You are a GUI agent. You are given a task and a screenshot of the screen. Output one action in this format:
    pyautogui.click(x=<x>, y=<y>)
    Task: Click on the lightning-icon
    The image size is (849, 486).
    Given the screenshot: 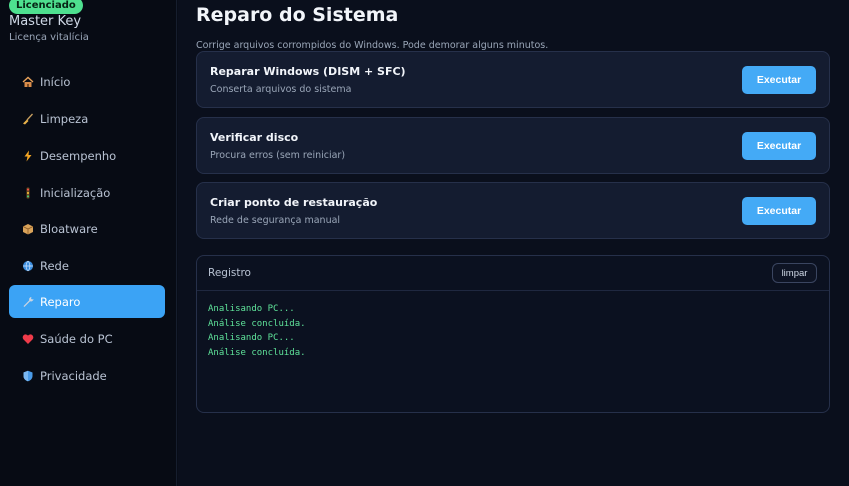 What is the action you would take?
    pyautogui.click(x=27, y=155)
    